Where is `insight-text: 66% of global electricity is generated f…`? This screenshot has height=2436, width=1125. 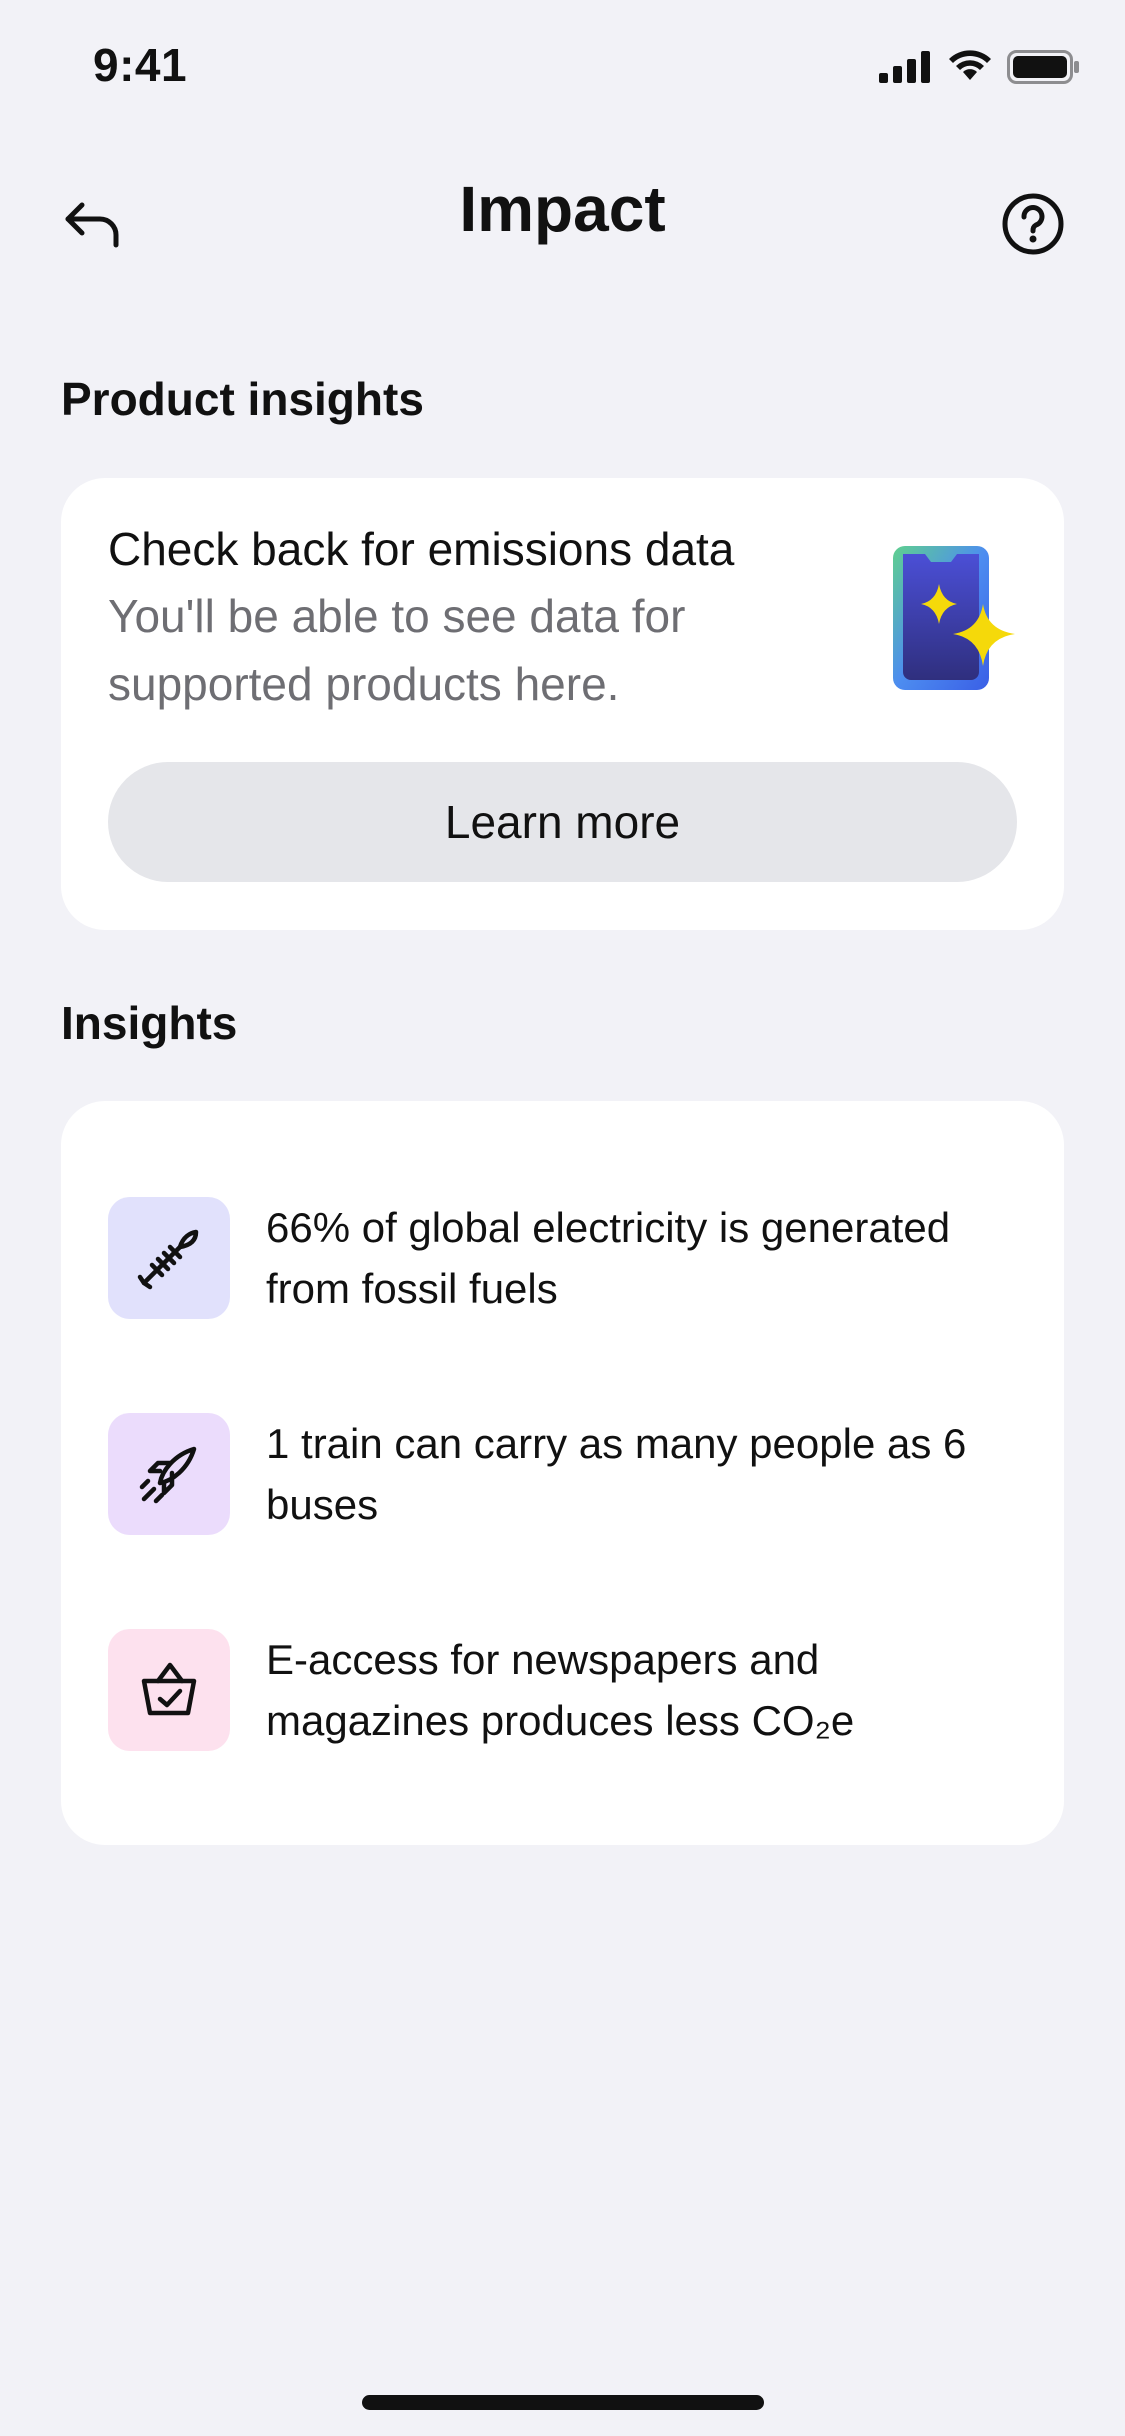
insight-text: 66% of global electricity is generated f… is located at coordinates (608, 1258).